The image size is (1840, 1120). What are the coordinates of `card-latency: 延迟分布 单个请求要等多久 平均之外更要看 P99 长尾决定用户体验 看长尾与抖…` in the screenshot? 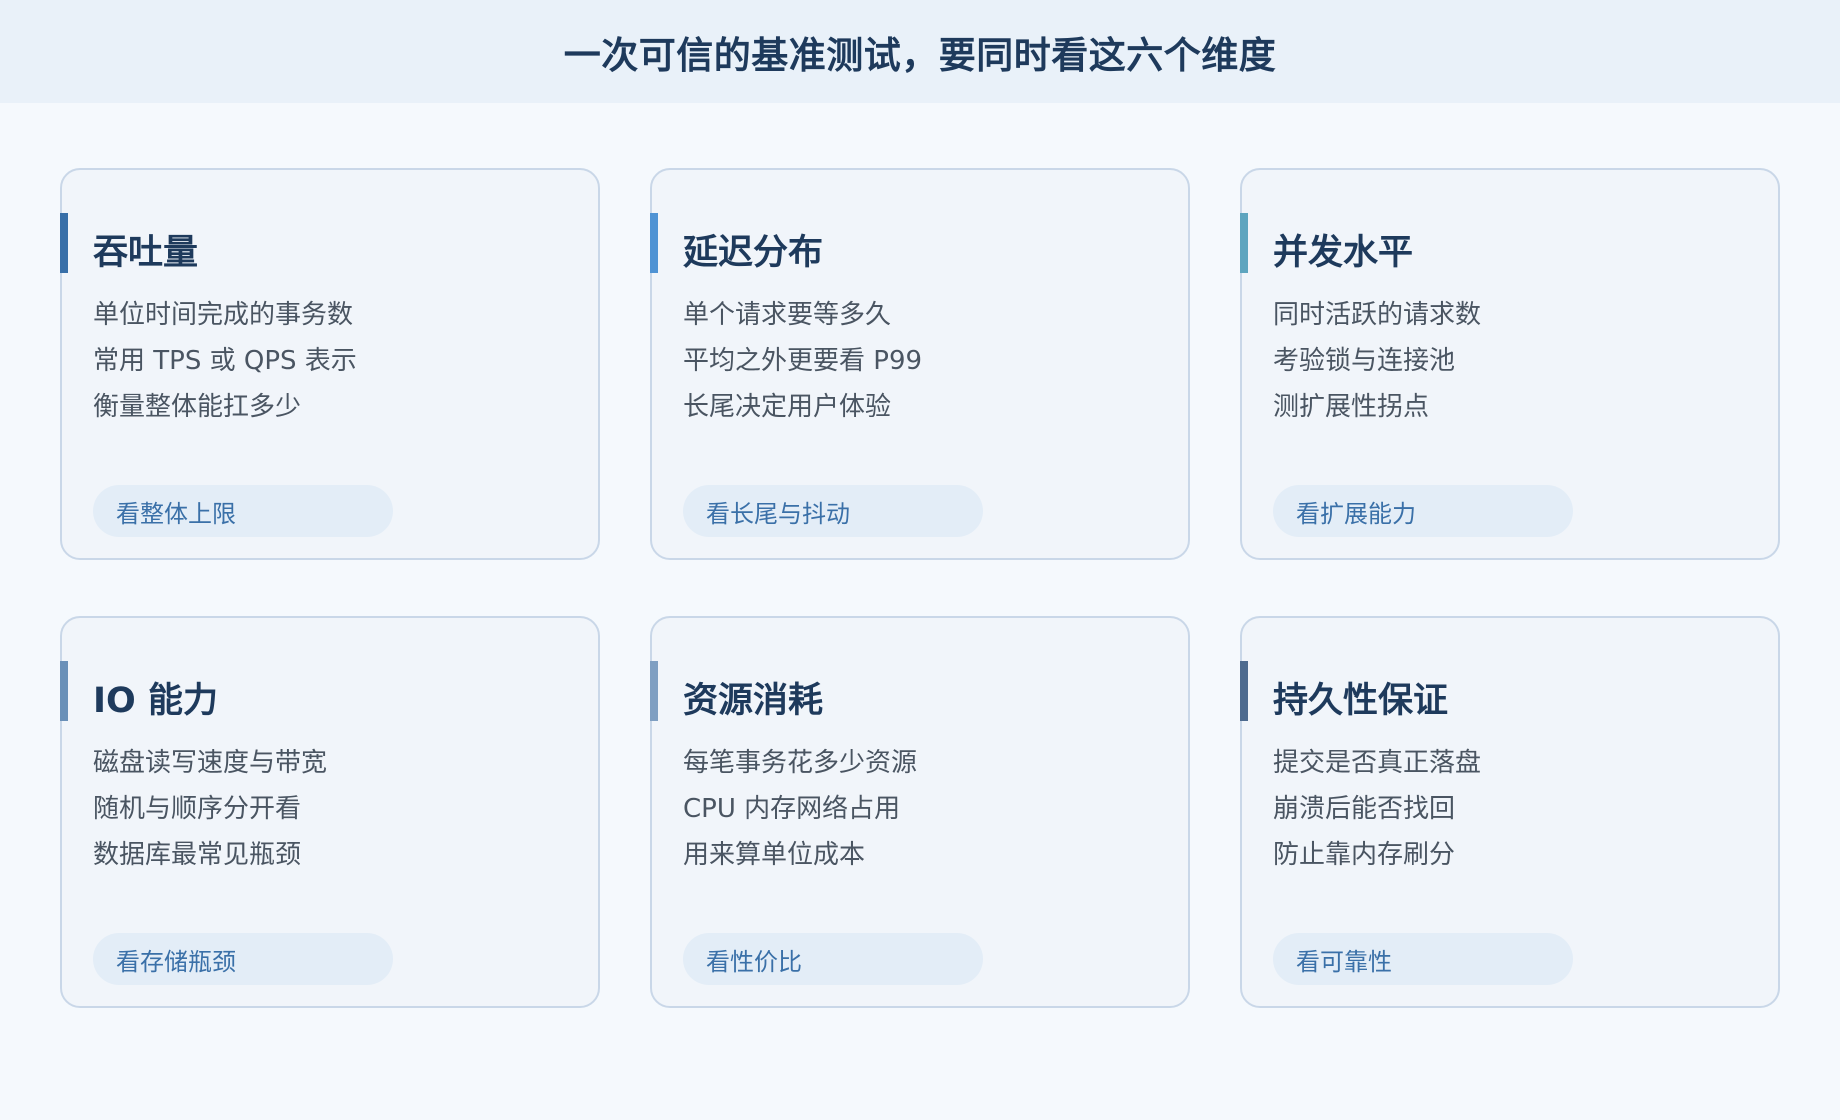 It's located at (920, 364).